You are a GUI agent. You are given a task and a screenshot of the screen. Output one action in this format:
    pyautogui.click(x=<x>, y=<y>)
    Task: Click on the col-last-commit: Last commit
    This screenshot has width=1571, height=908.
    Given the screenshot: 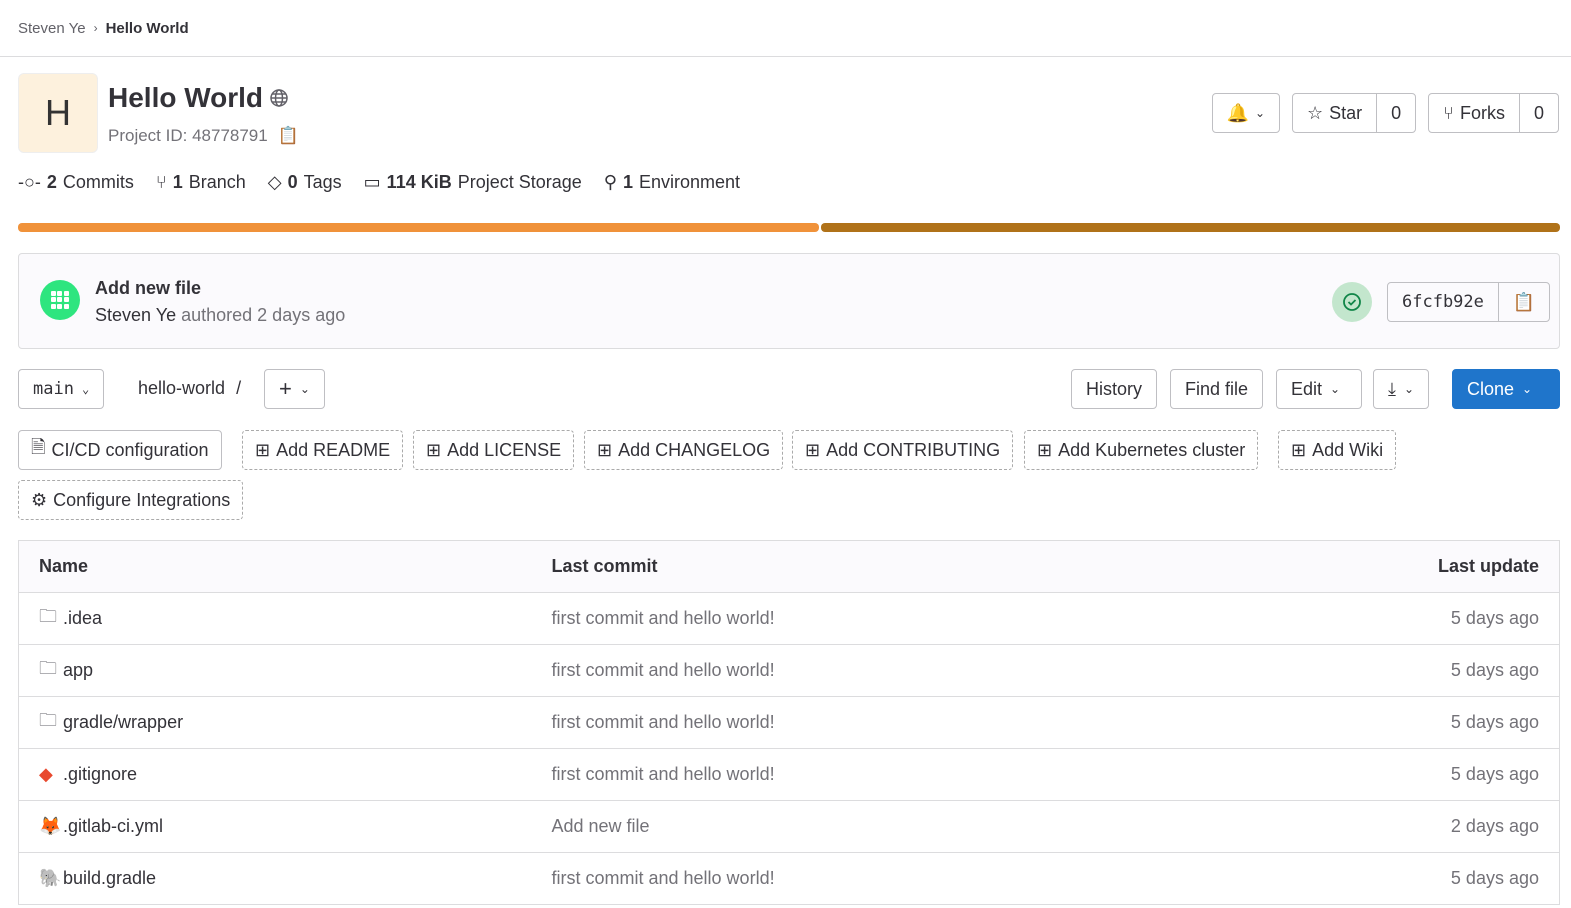 What is the action you would take?
    pyautogui.click(x=865, y=566)
    